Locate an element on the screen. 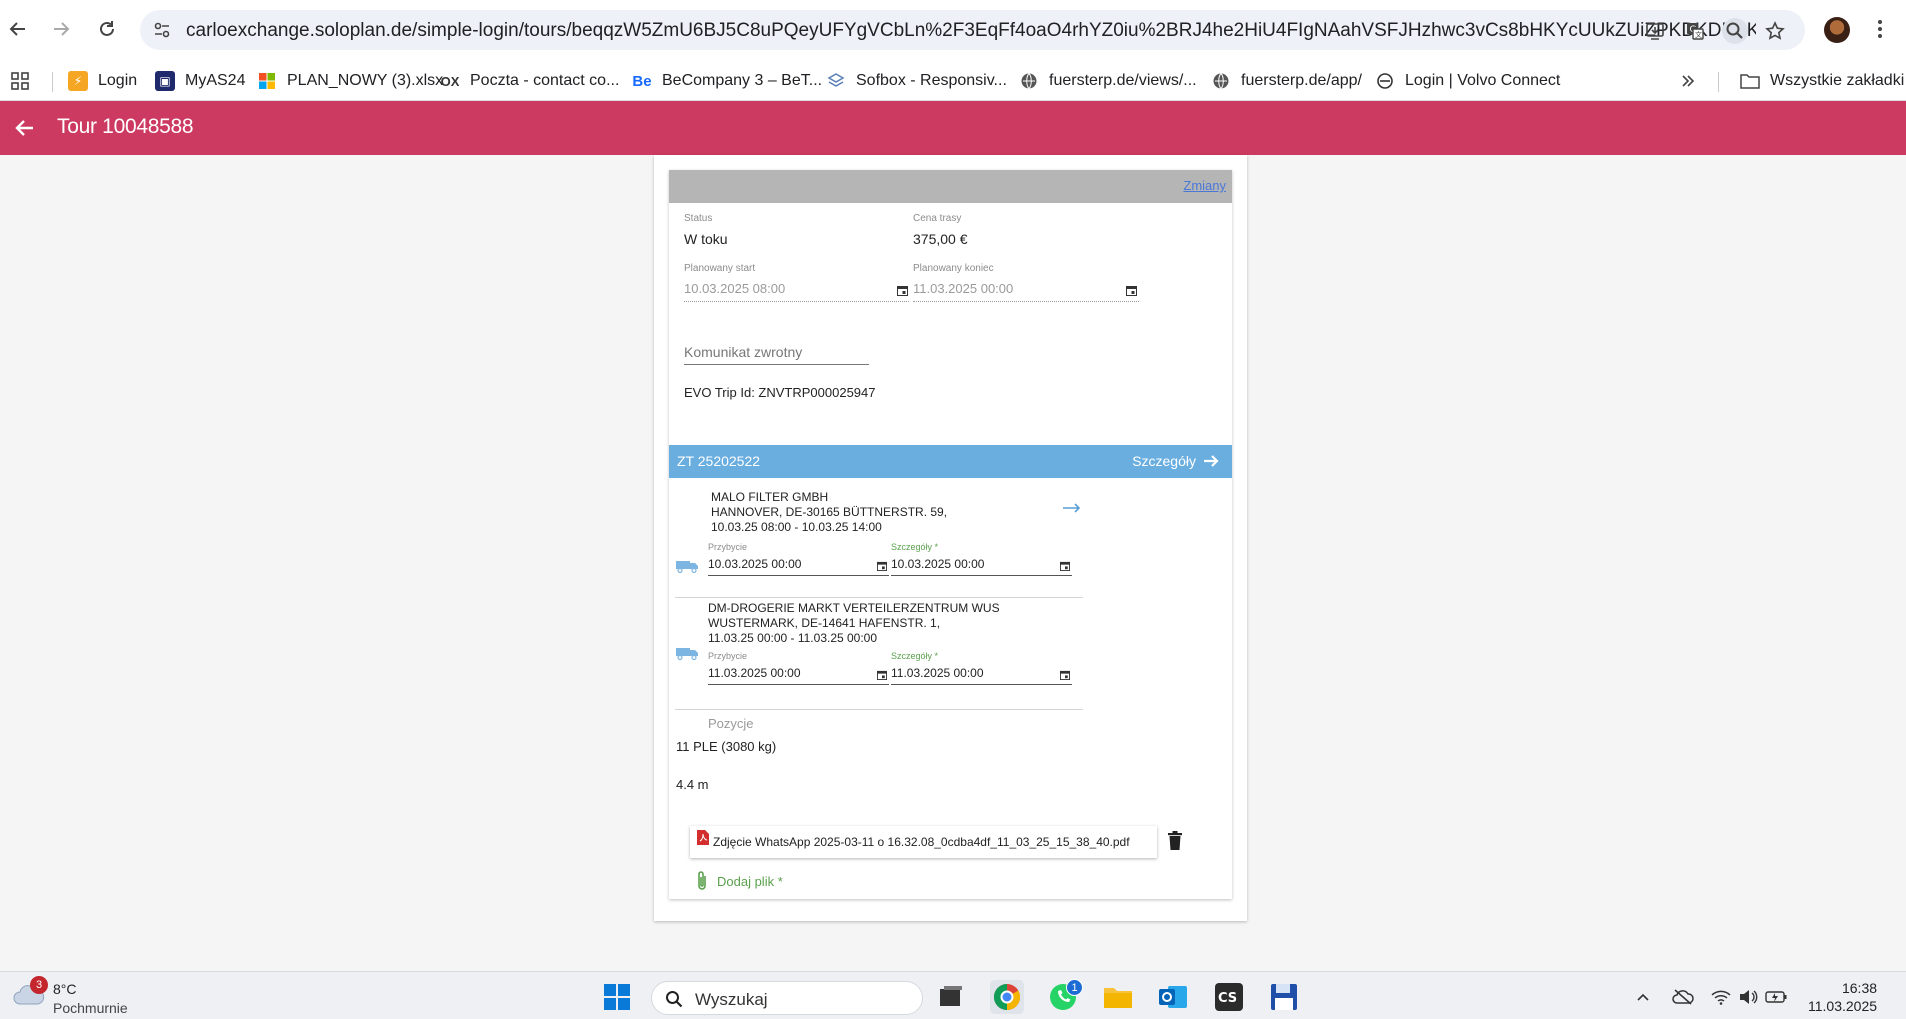 The height and width of the screenshot is (1019, 1906). delete-icon is located at coordinates (1175, 841).